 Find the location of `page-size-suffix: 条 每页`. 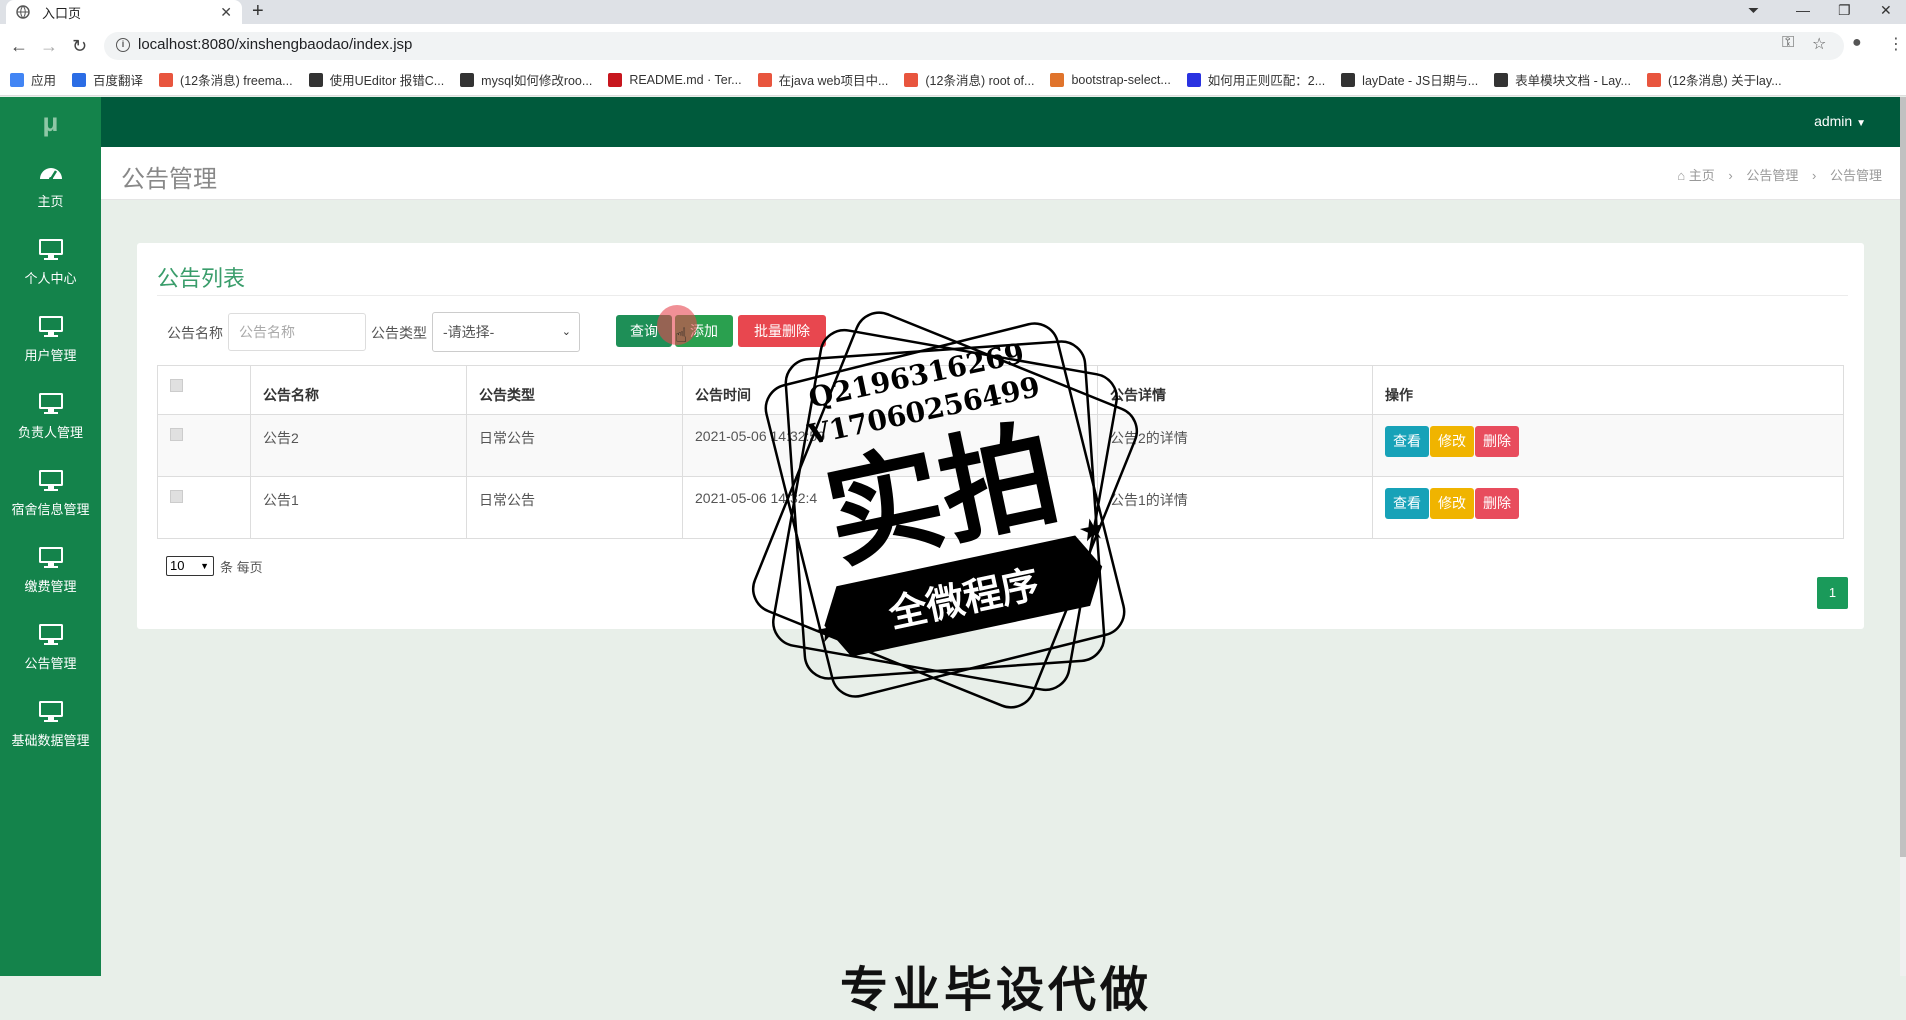

page-size-suffix: 条 每页 is located at coordinates (241, 567).